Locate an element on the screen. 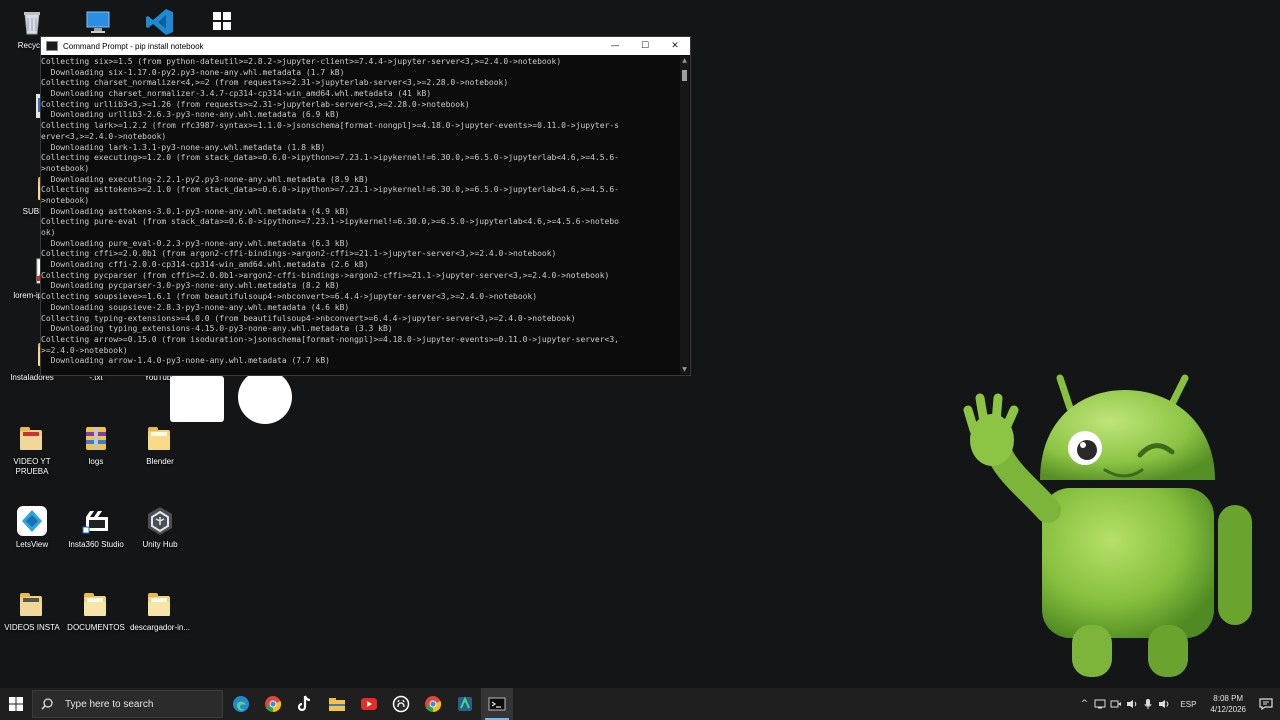 The height and width of the screenshot is (720, 1280). taskbar-app-android-studio is located at coordinates (465, 704).